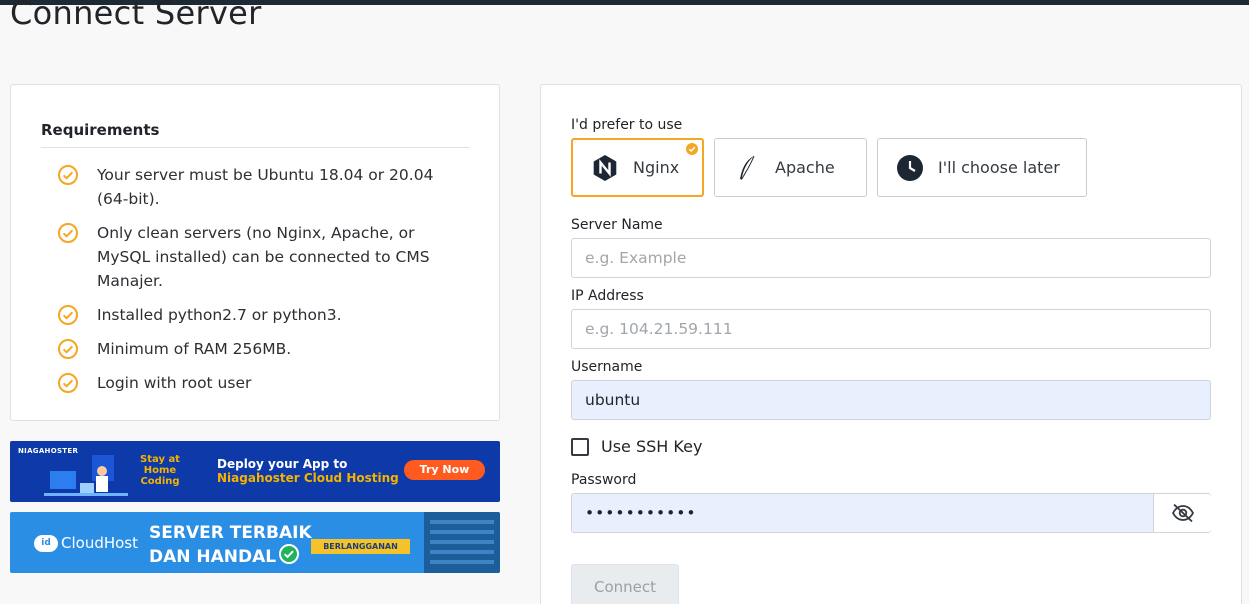 The height and width of the screenshot is (604, 1249). Describe the element at coordinates (100, 130) in the screenshot. I see `requirements-title: Requirements` at that location.